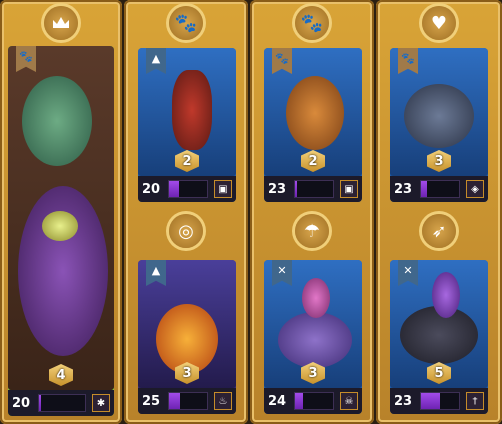 The width and height of the screenshot is (502, 424). I want to click on hero-card: ▲ 3 25 ♨, so click(187, 337).